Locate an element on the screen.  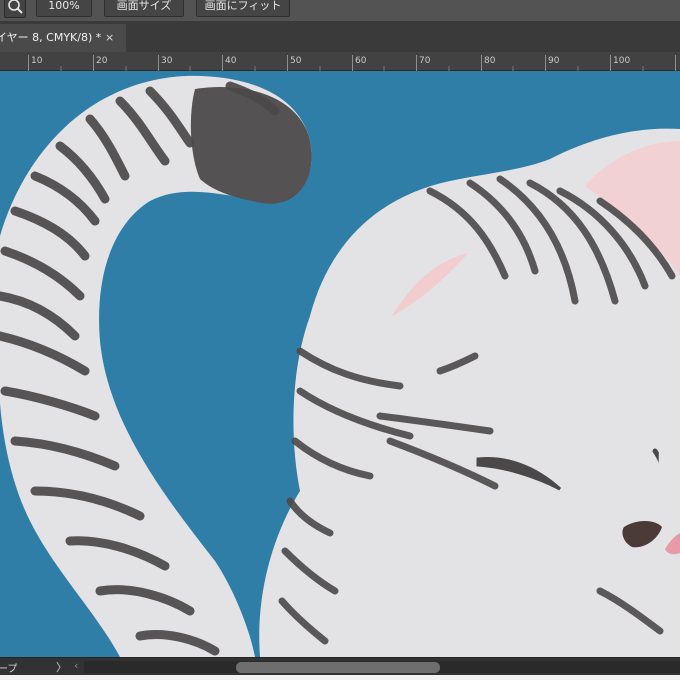
ruler-label-50: 50 is located at coordinates (296, 61).